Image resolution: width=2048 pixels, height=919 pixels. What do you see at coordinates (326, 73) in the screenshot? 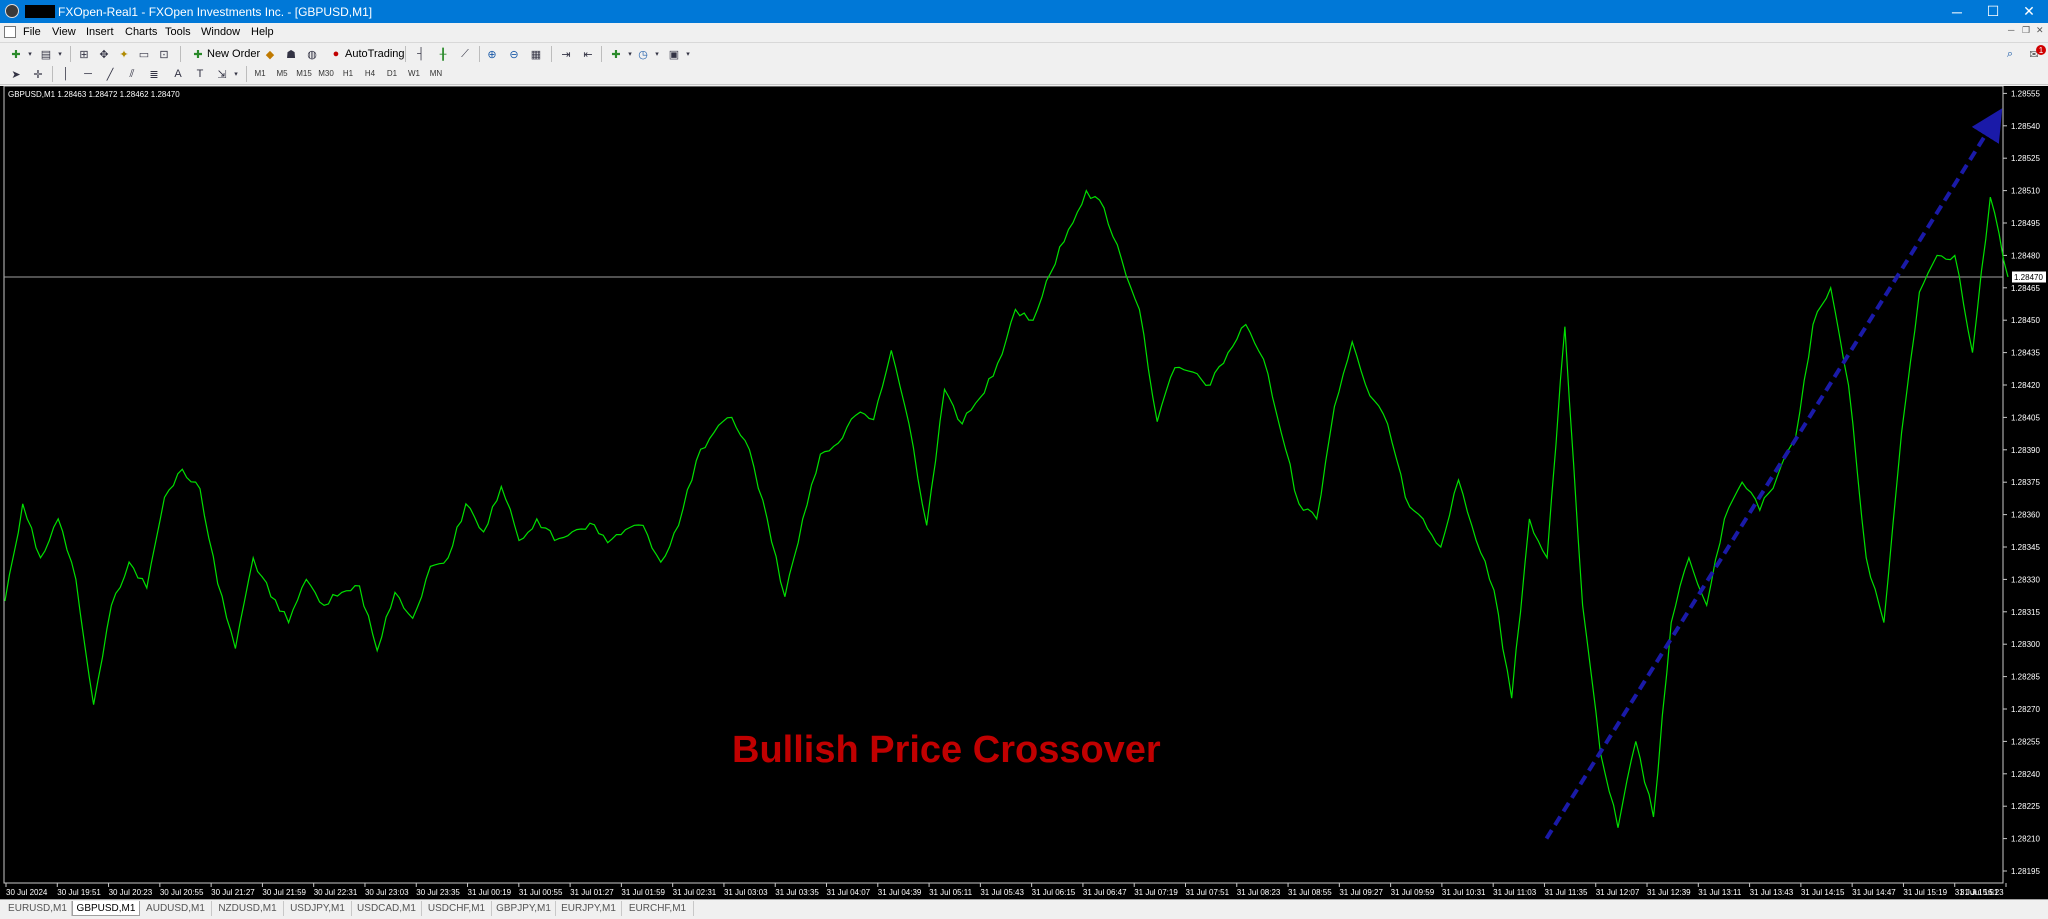
I see `timeframe-m30: M30` at bounding box center [326, 73].